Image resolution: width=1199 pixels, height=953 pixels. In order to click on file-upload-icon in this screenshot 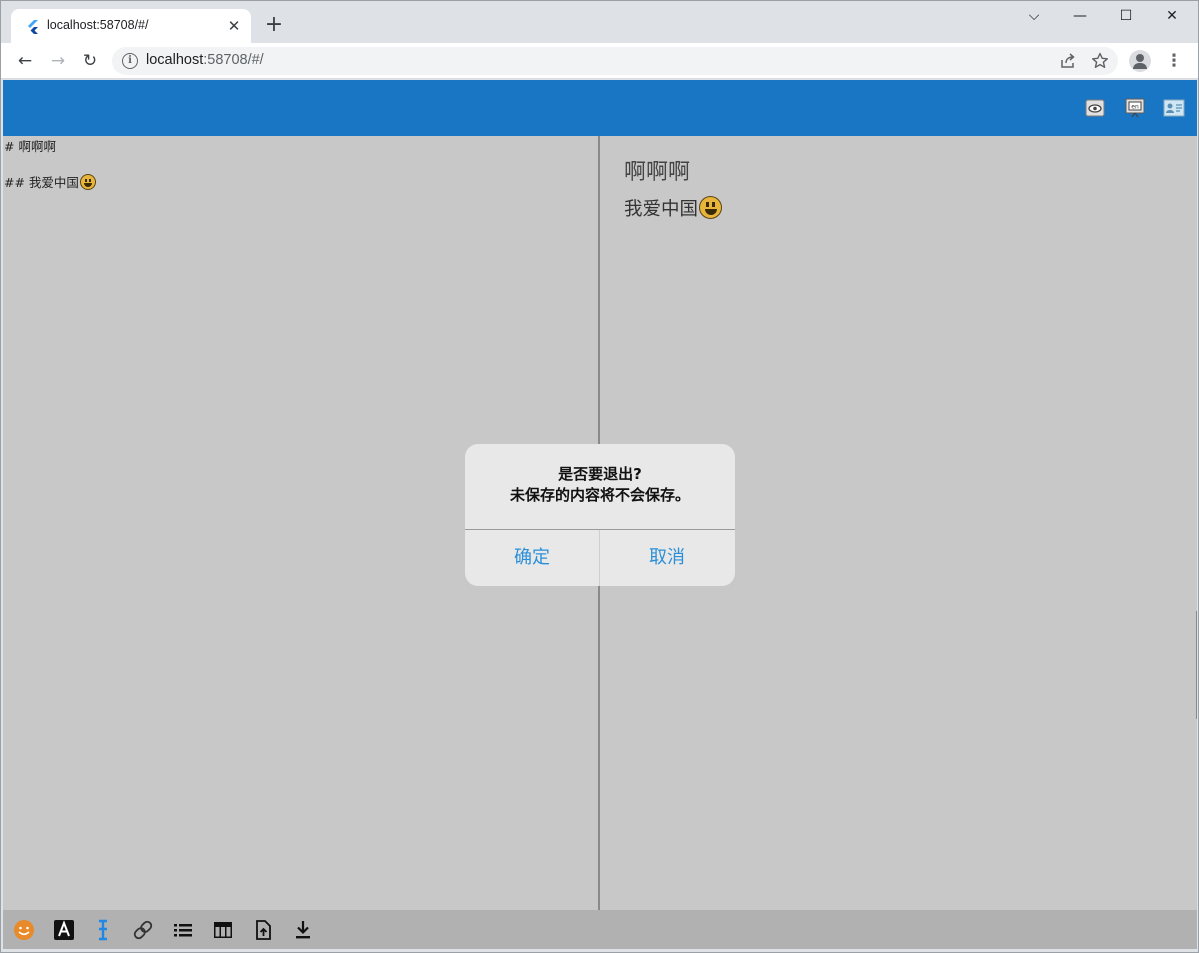, I will do `click(263, 930)`.